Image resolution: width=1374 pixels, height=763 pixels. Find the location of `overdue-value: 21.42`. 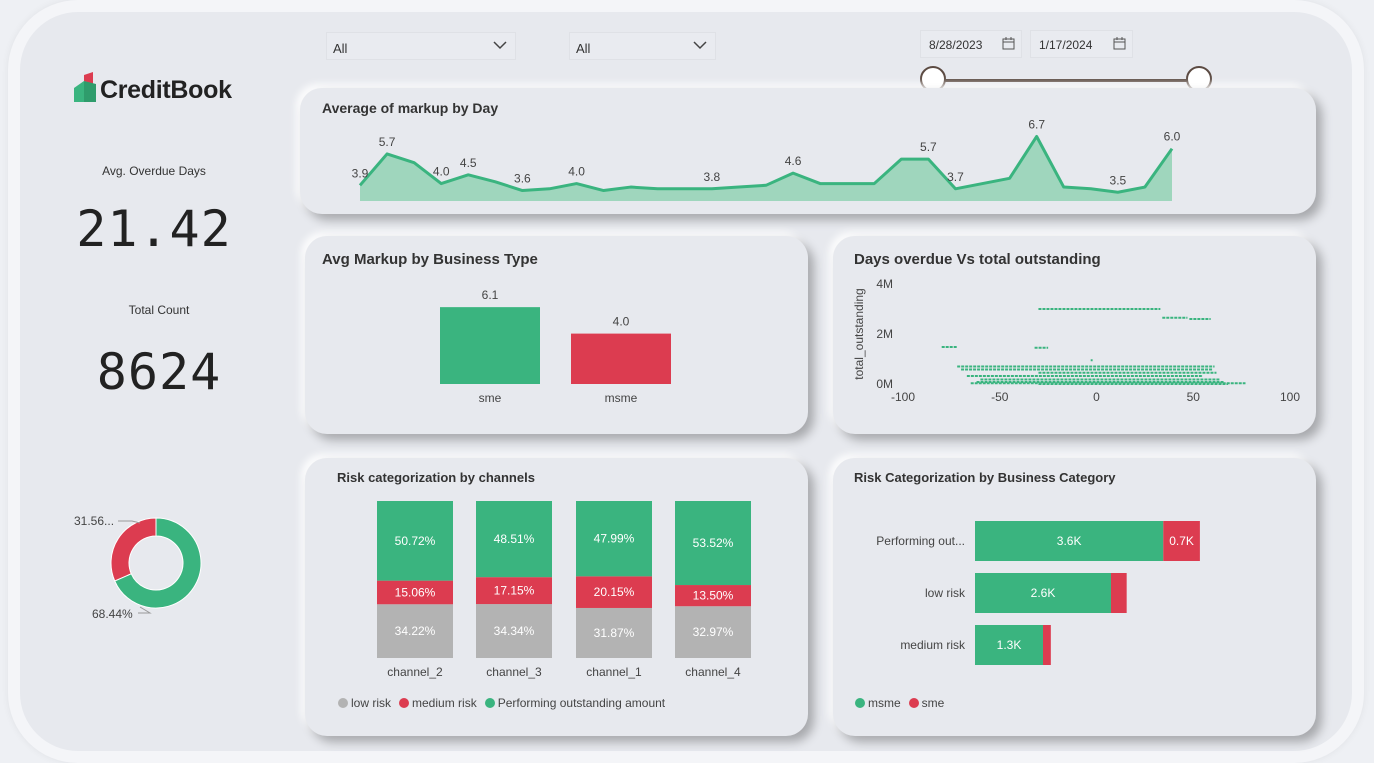

overdue-value: 21.42 is located at coordinates (154, 229).